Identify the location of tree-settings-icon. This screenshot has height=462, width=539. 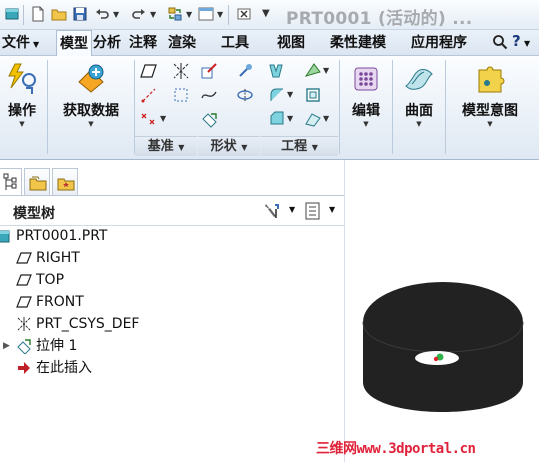
(272, 211).